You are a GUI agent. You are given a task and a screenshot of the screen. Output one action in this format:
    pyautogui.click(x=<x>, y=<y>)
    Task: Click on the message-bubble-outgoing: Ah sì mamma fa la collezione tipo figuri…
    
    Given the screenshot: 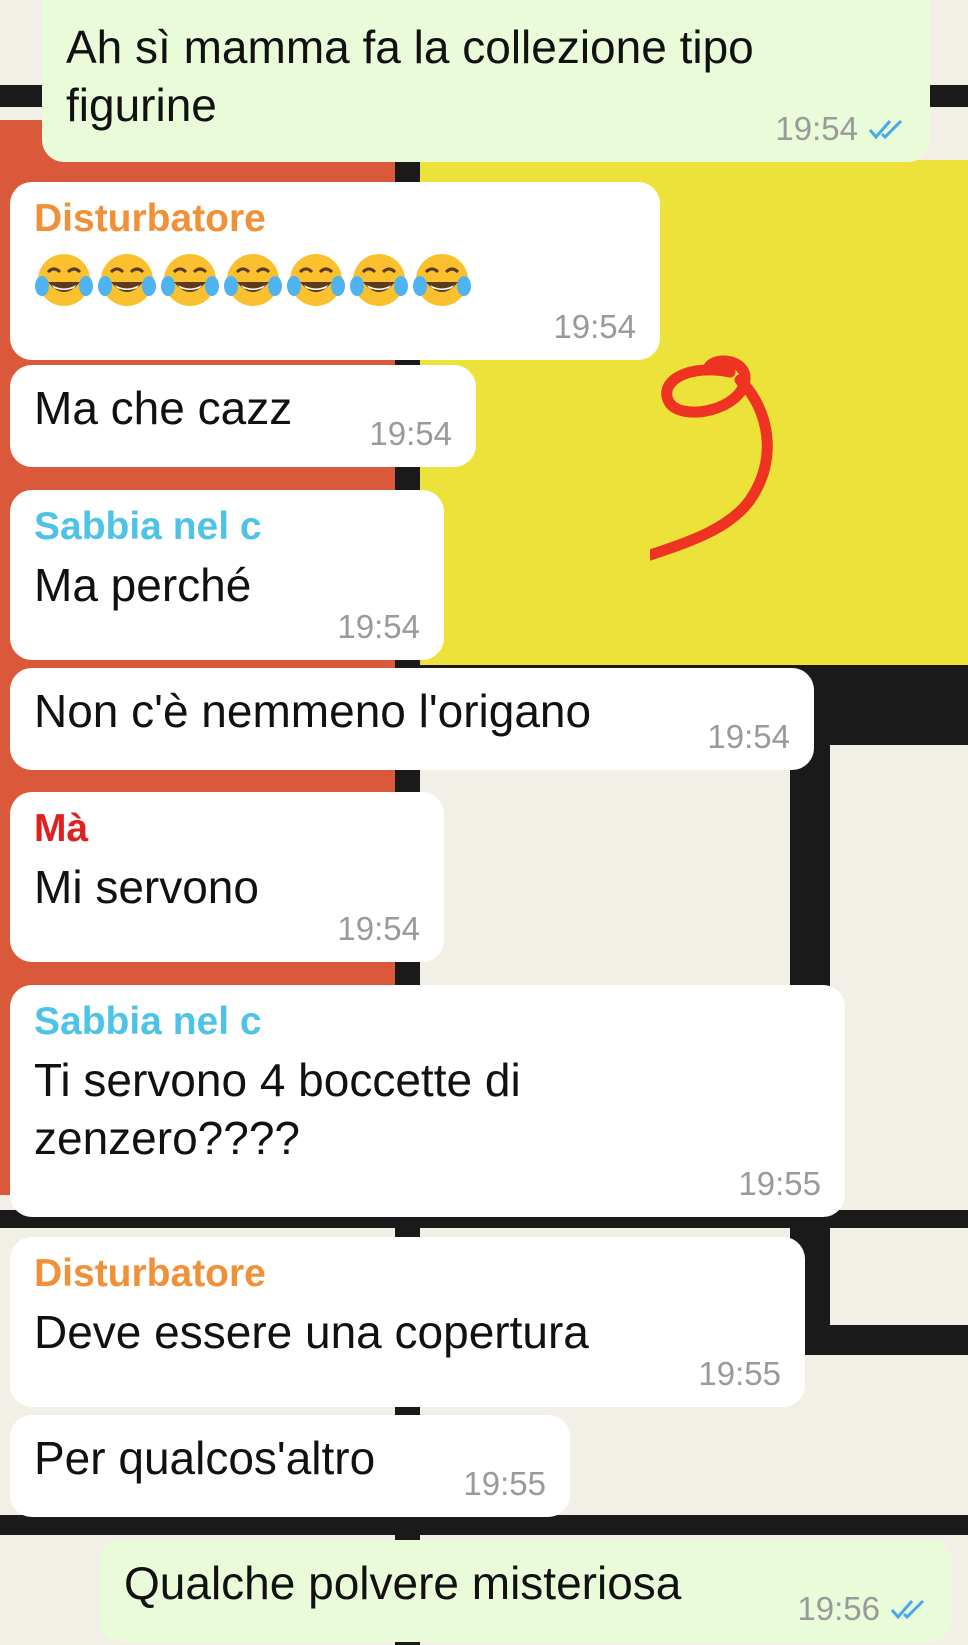 What is the action you would take?
    pyautogui.click(x=486, y=81)
    